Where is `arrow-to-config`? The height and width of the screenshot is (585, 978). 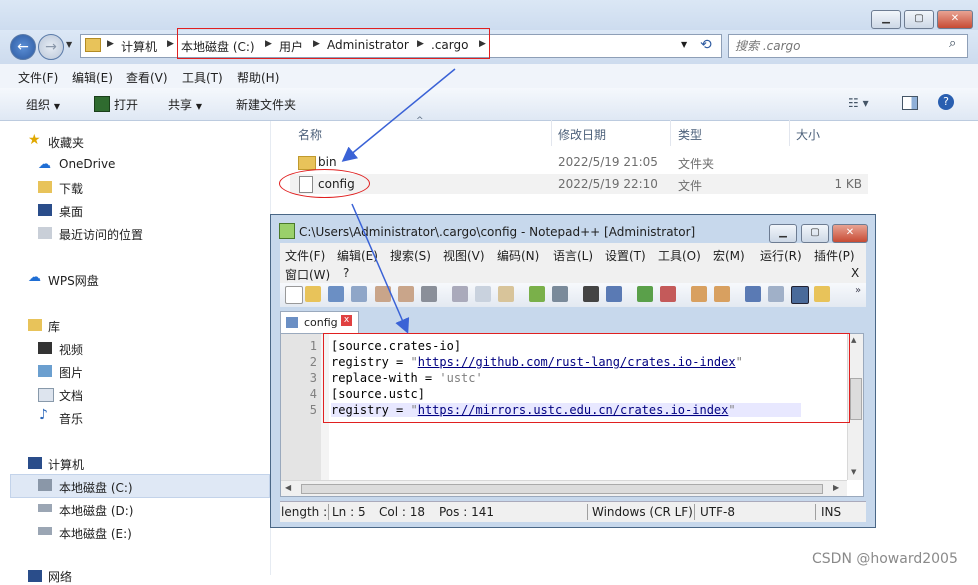 arrow-to-config is located at coordinates (398, 115).